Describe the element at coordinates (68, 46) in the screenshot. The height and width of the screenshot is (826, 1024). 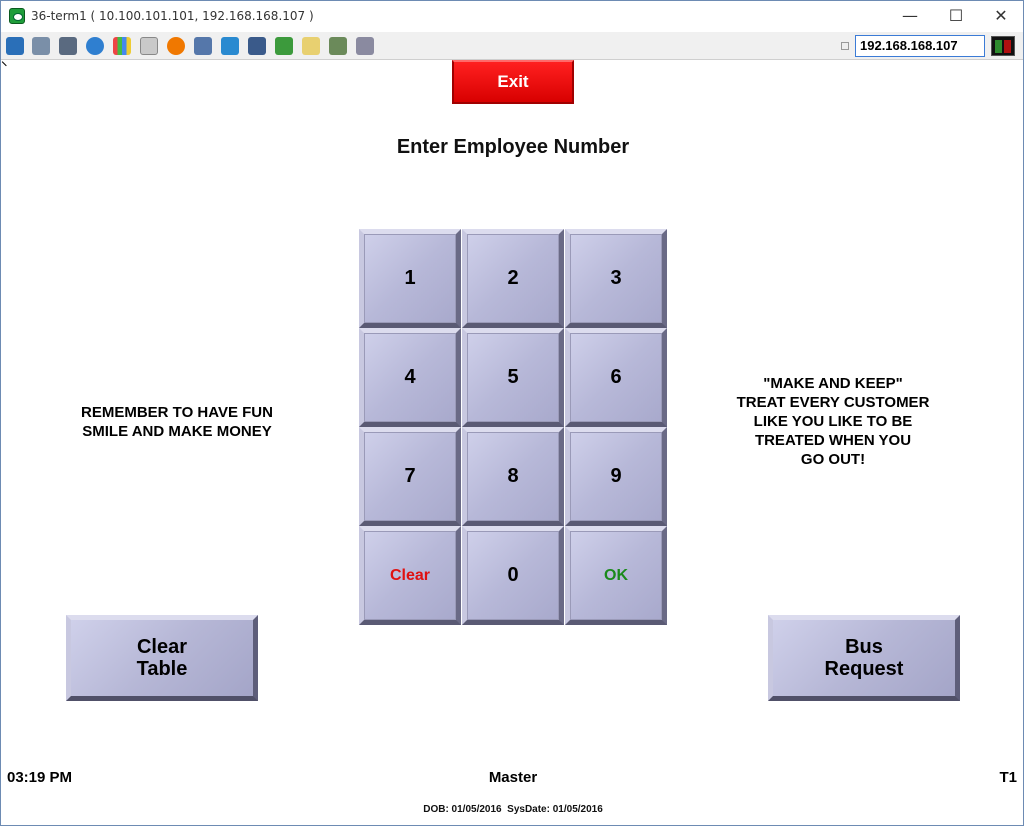
I see `tools-icon` at that location.